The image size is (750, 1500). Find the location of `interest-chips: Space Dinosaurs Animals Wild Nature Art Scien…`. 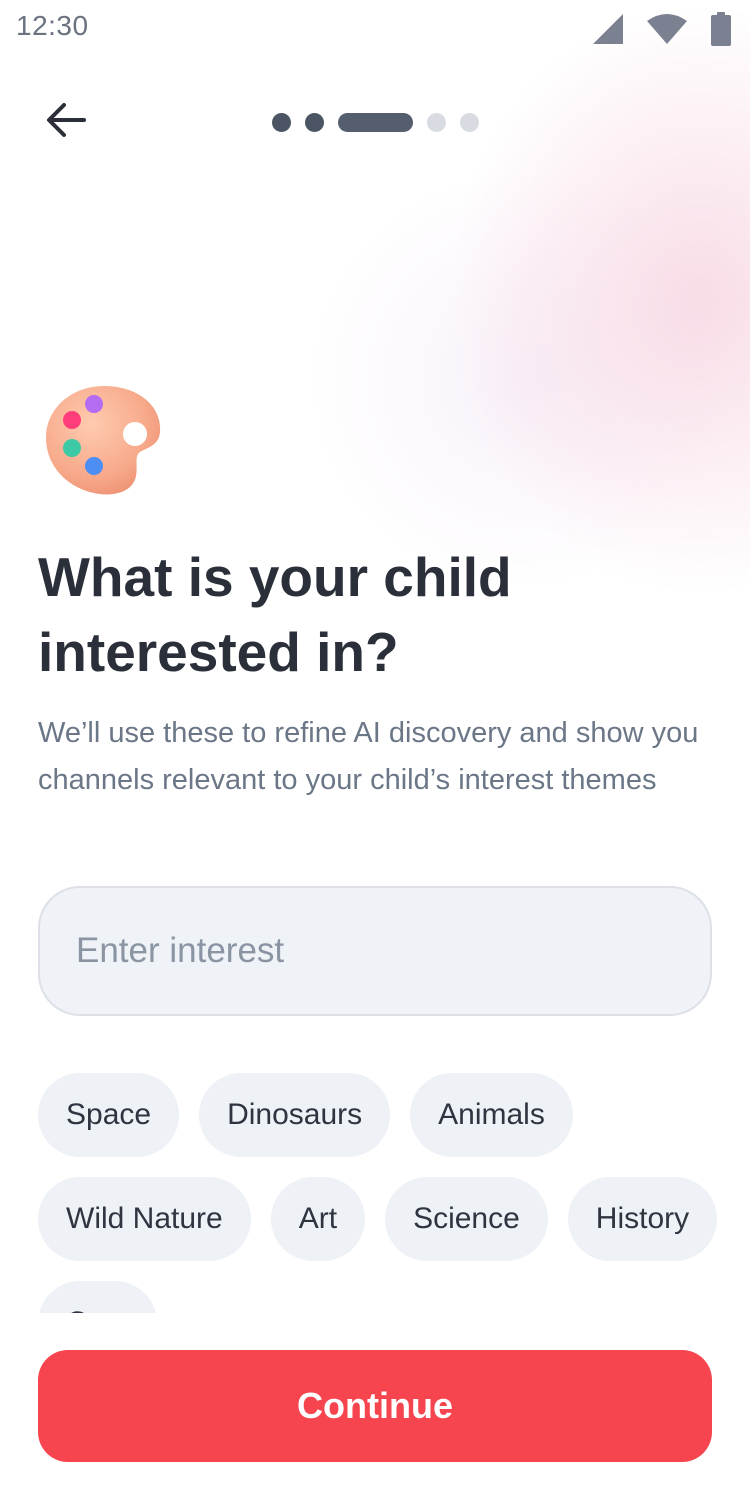

interest-chips: Space Dinosaurs Animals Wild Nature Art Scien… is located at coordinates (383, 1193).